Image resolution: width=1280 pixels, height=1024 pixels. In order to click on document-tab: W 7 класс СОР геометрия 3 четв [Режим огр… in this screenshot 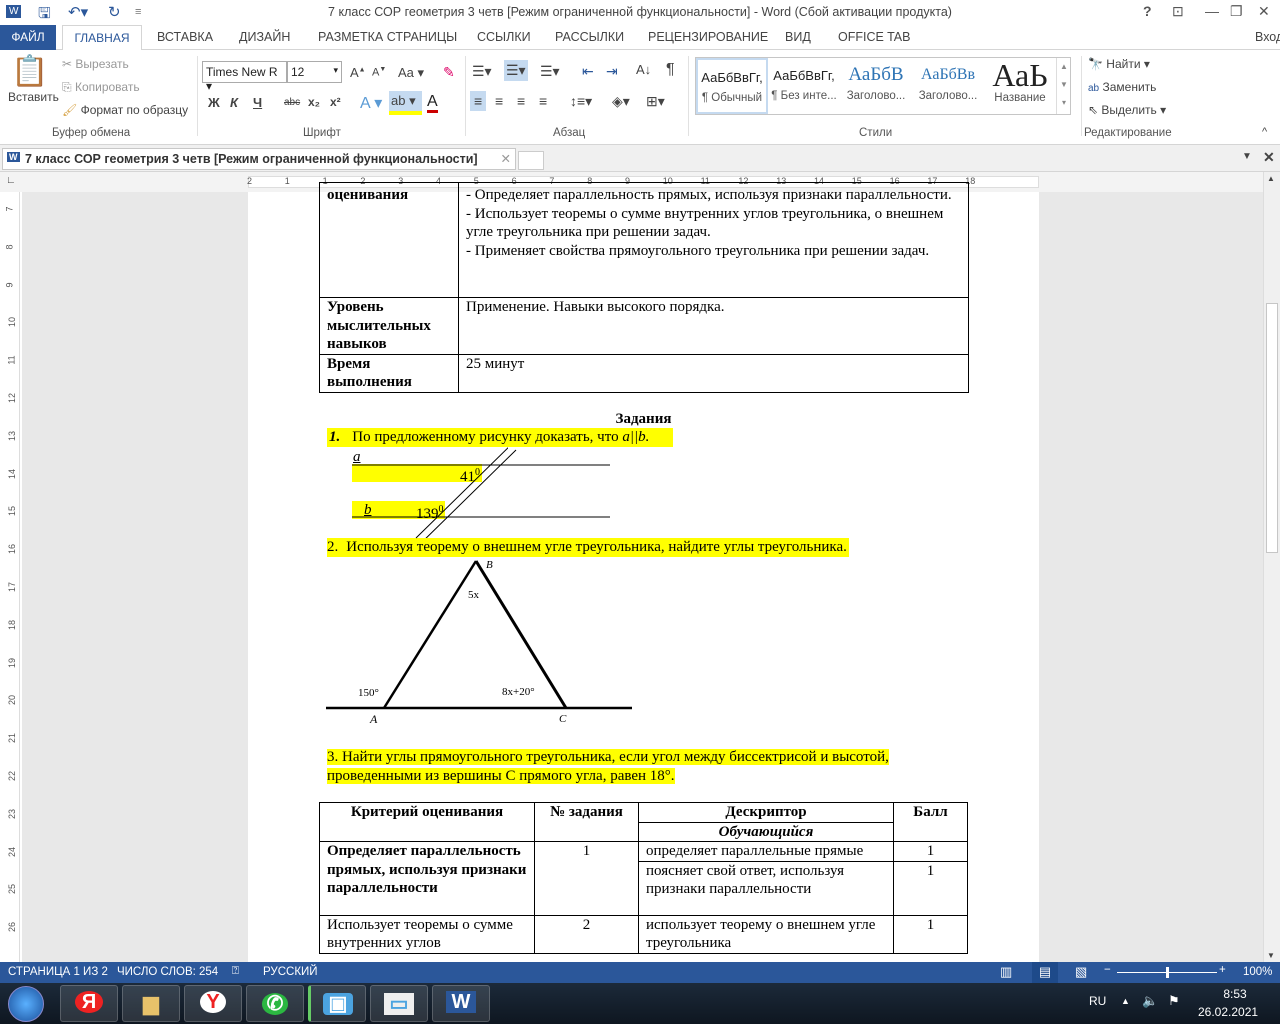, I will do `click(259, 159)`.